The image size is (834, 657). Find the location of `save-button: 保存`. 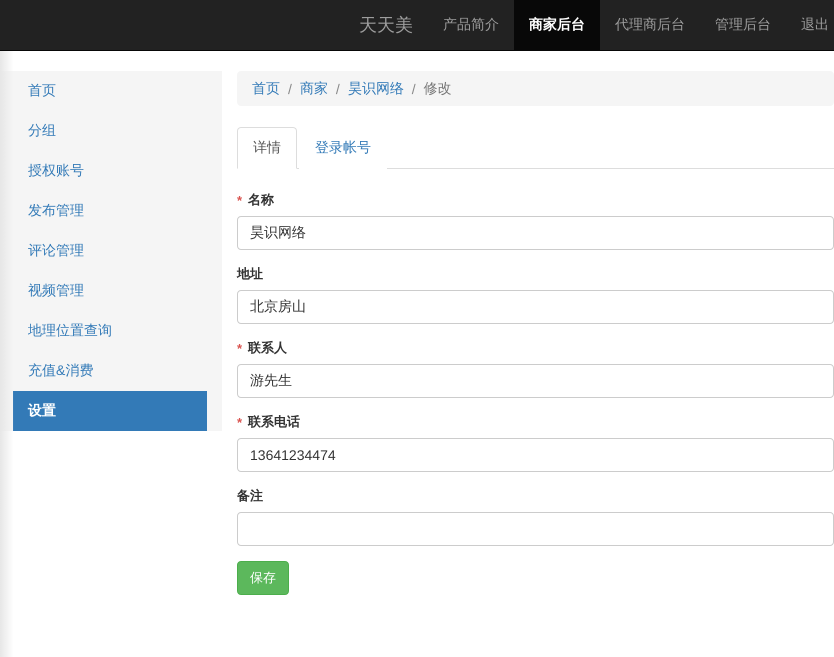

save-button: 保存 is located at coordinates (263, 578).